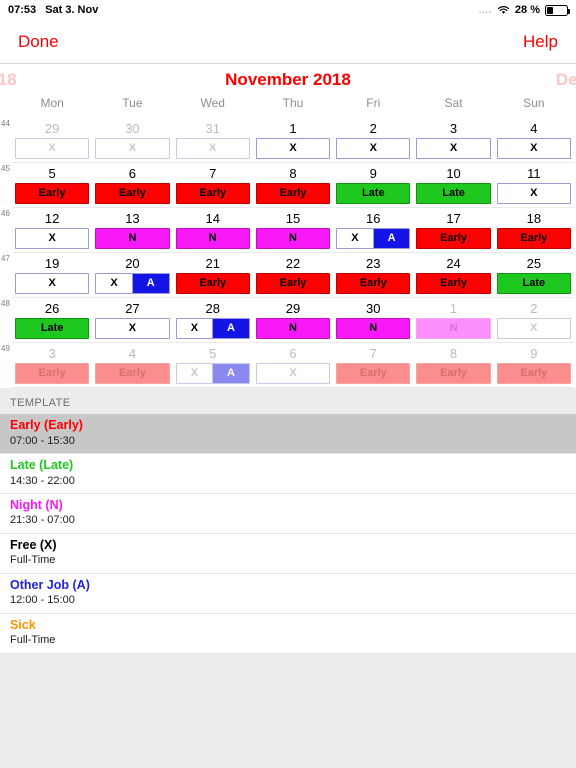 The height and width of the screenshot is (768, 576). Describe the element at coordinates (132, 263) in the screenshot. I see `day-number: 20` at that location.